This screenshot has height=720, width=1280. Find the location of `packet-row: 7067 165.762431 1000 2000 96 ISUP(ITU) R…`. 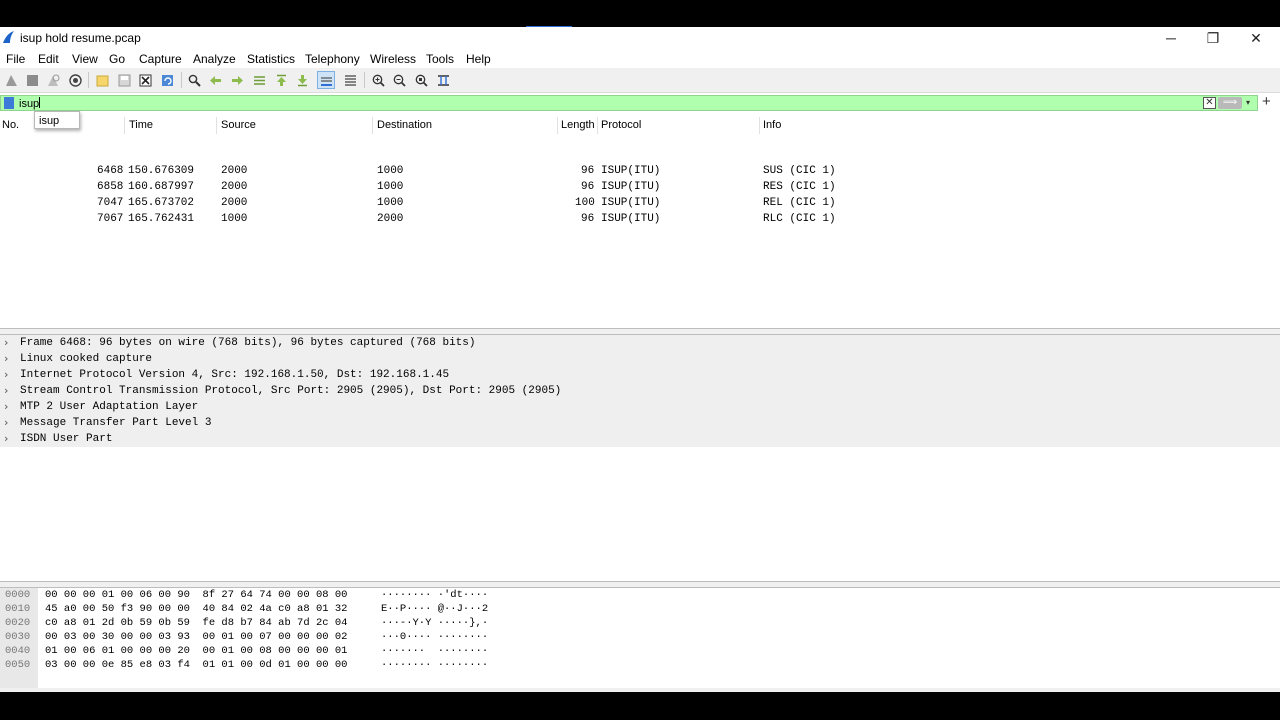

packet-row: 7067 165.762431 1000 2000 96 ISUP(ITU) R… is located at coordinates (640, 219).